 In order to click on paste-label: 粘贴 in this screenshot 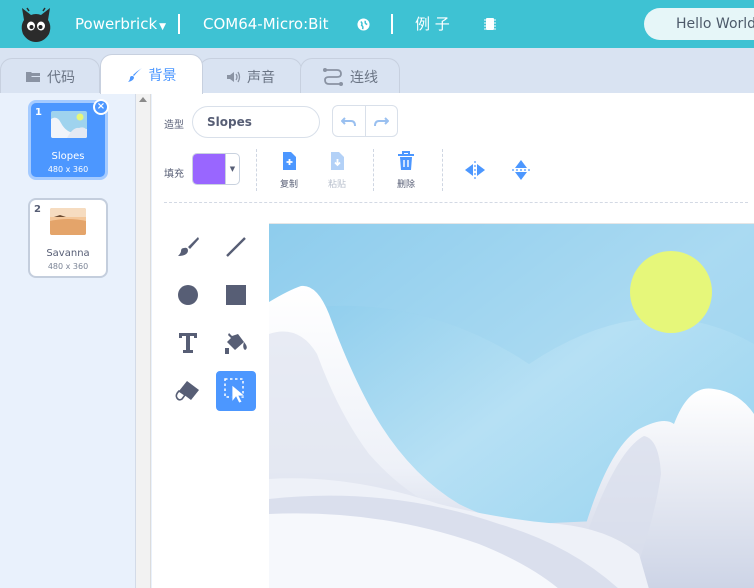, I will do `click(336, 185)`.